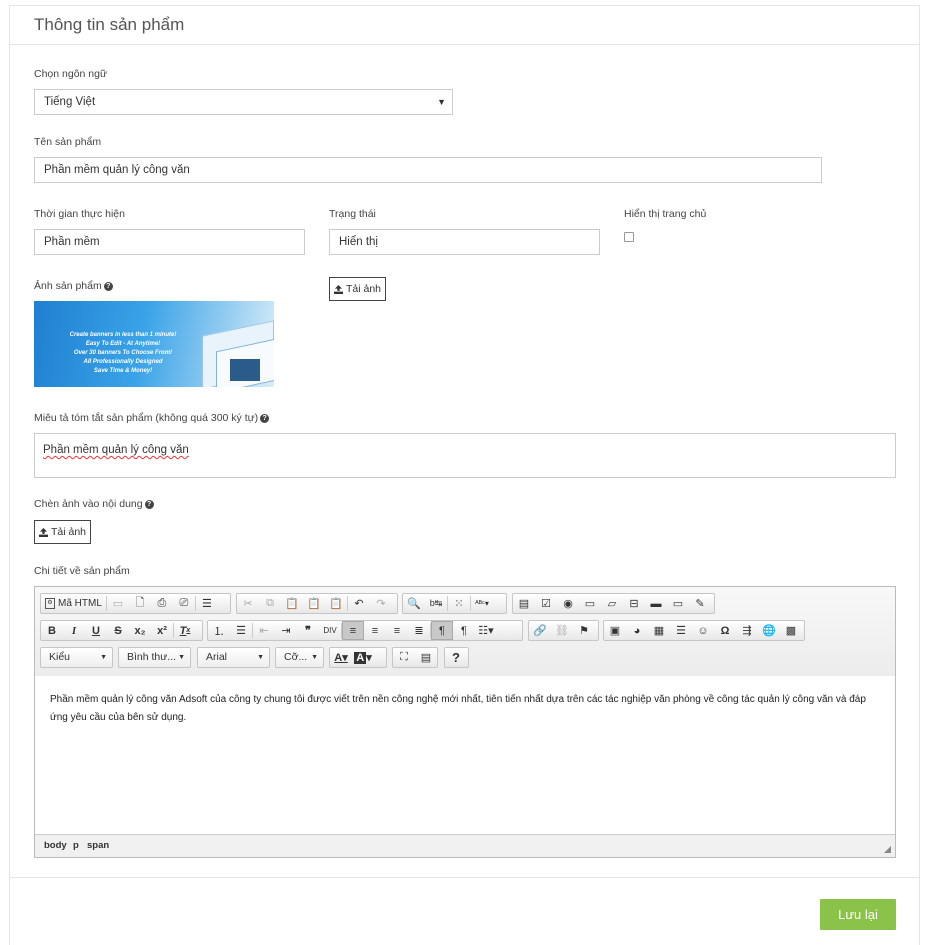 The image size is (925, 945). I want to click on toolbar-group-links: 🔗 ⛓ ⚑, so click(563, 630).